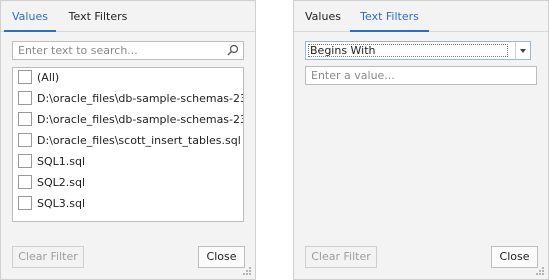  I want to click on list-item: D:\oracle_files\scott_insert_tables.sql, so click(128, 141).